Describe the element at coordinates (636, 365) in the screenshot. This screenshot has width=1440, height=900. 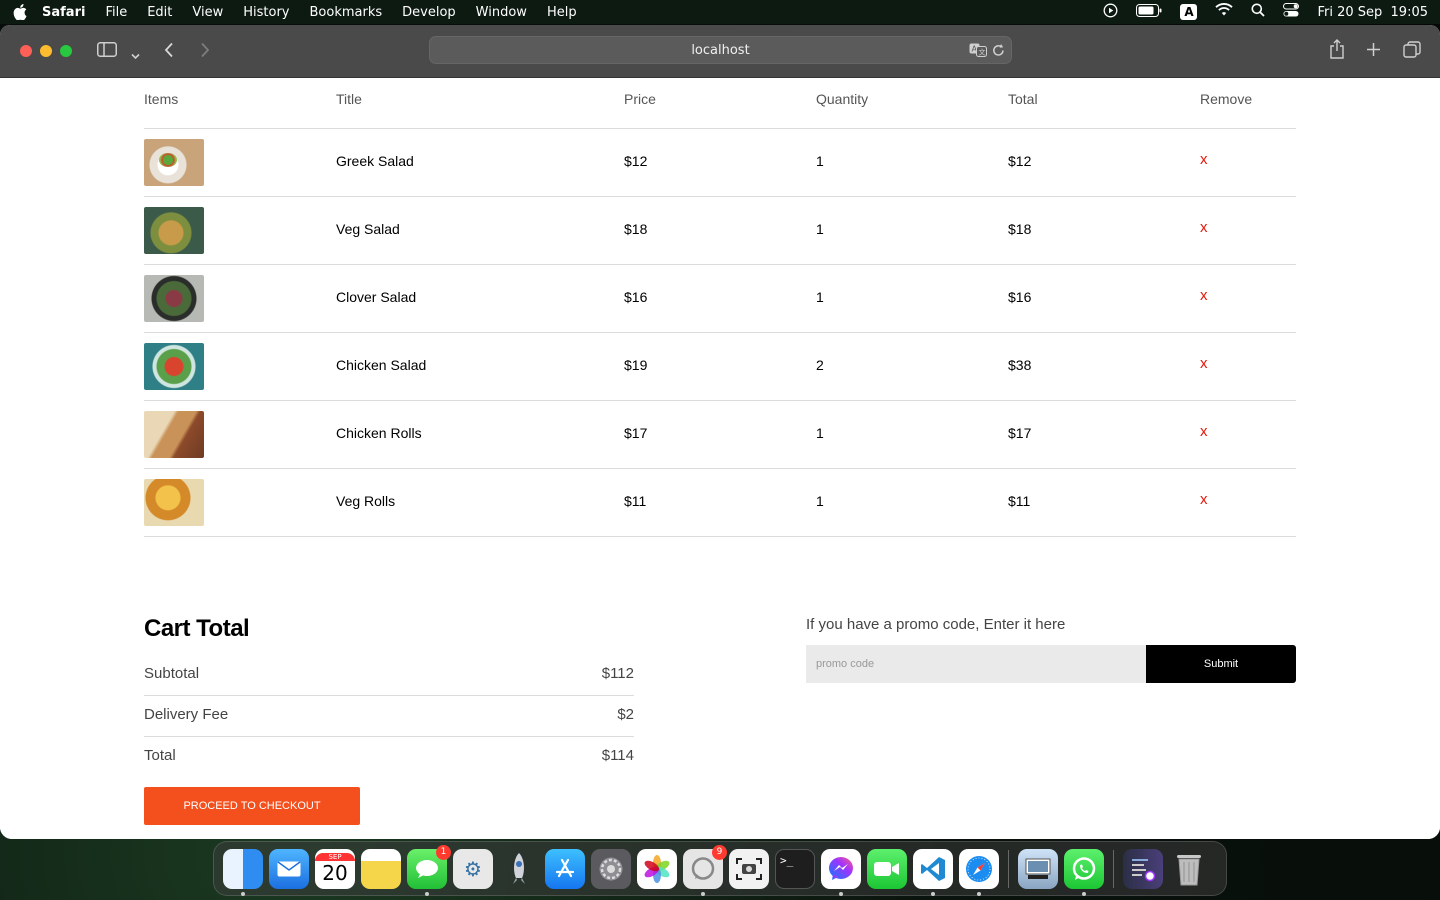
I see `item-price: $19` at that location.